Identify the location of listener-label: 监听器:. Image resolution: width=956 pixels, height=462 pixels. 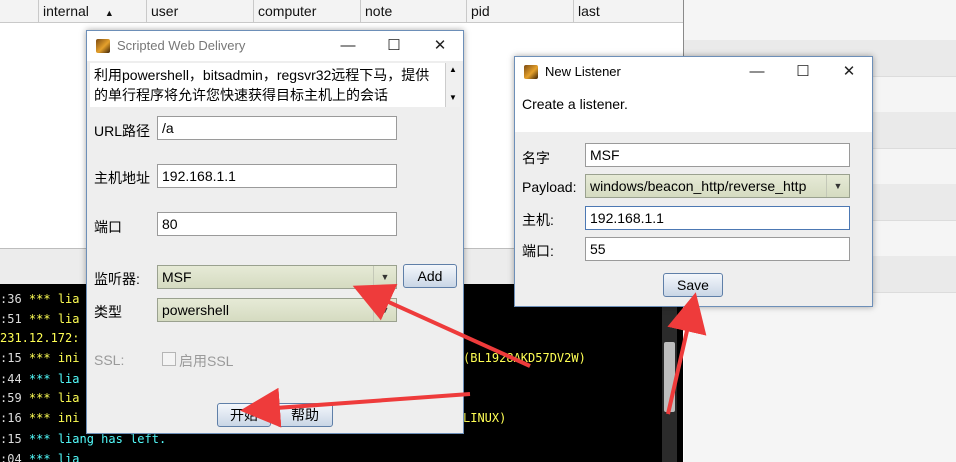
(117, 279).